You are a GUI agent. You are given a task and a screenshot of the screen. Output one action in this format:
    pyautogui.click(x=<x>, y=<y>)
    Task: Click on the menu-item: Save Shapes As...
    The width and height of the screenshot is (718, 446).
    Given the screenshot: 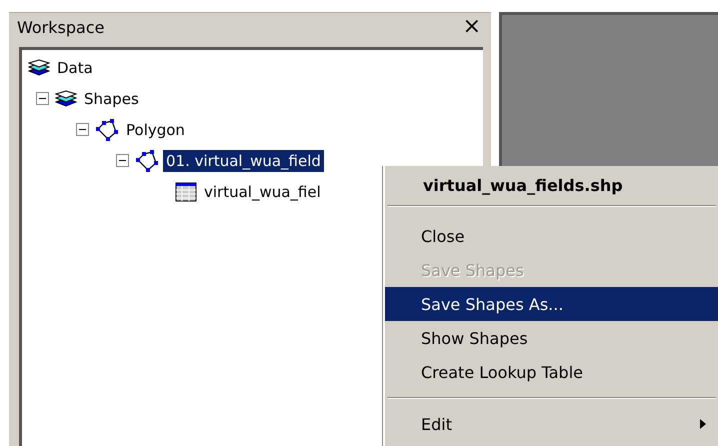 What is the action you would take?
    pyautogui.click(x=551, y=304)
    